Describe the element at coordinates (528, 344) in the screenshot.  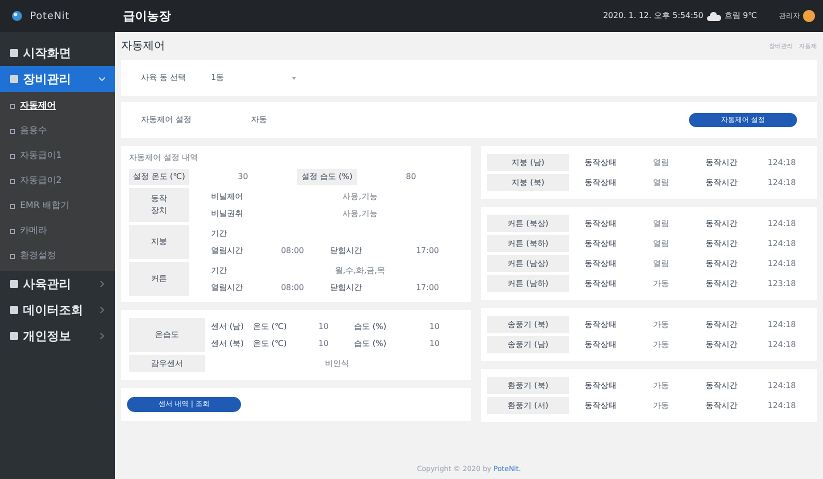
I see `device-label: 송풍기 (남)` at that location.